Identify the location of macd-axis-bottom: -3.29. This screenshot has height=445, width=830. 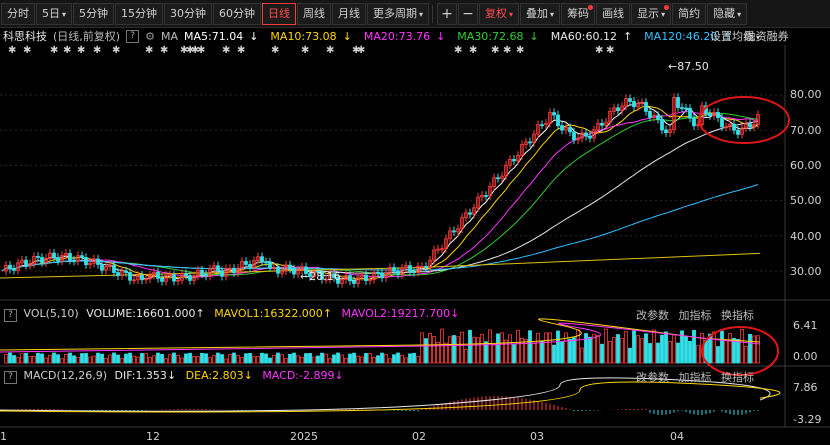
(807, 419).